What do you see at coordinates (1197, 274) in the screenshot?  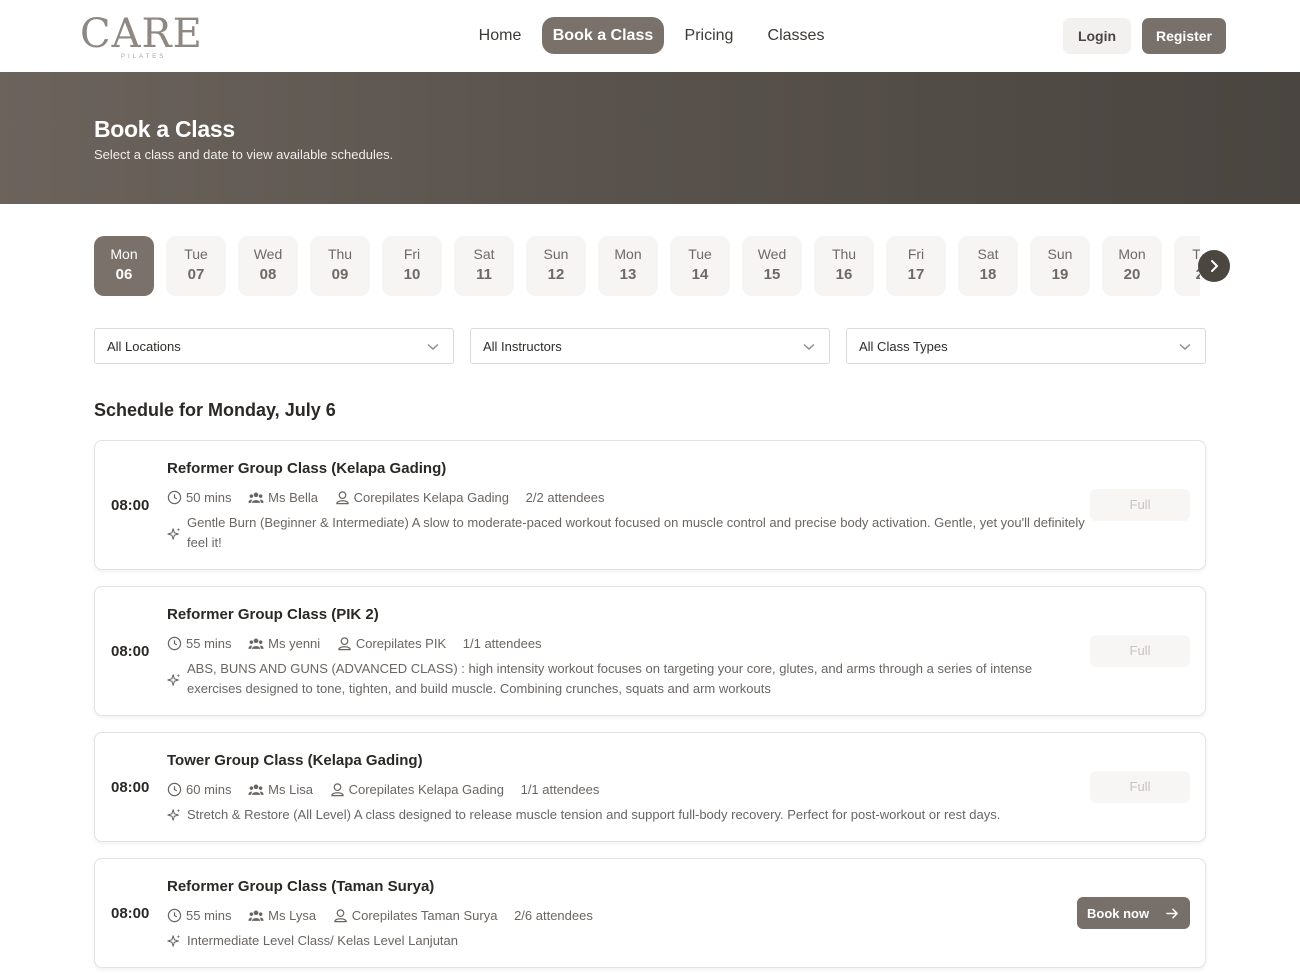 I see `date-day-number: 21` at bounding box center [1197, 274].